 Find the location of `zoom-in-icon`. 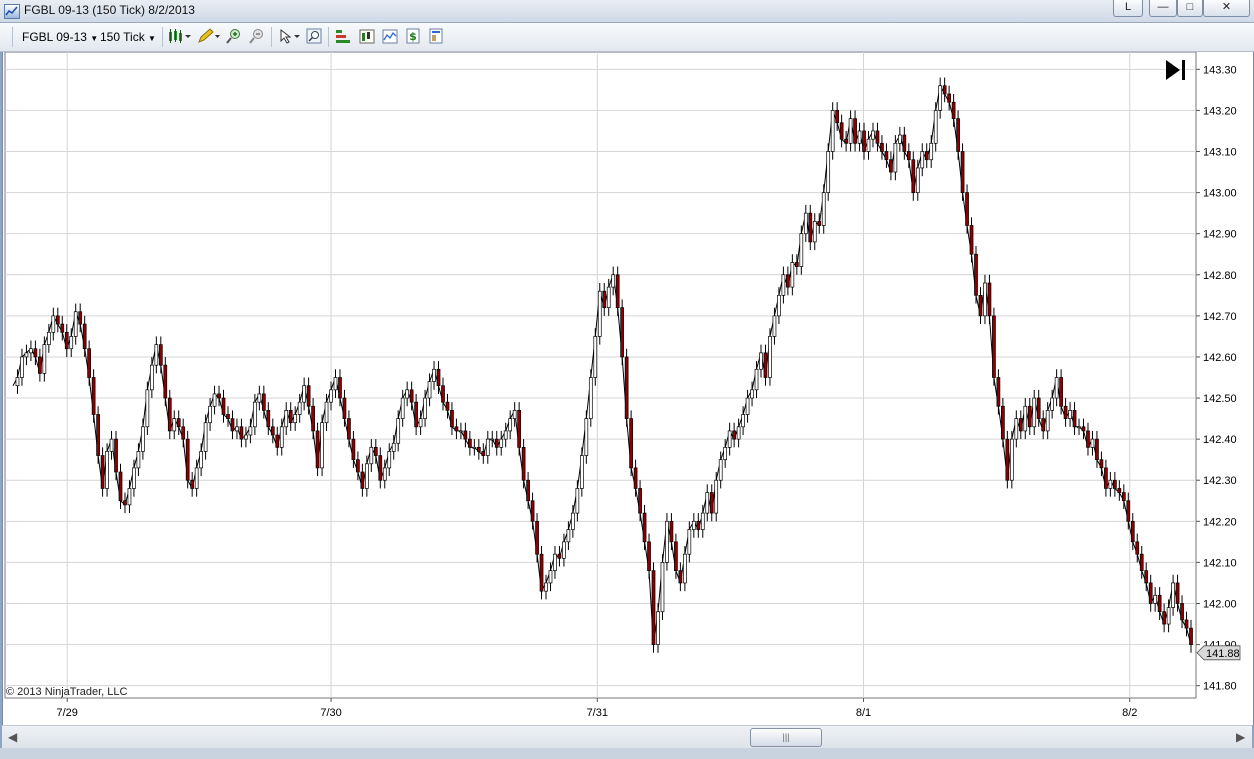

zoom-in-icon is located at coordinates (234, 36).